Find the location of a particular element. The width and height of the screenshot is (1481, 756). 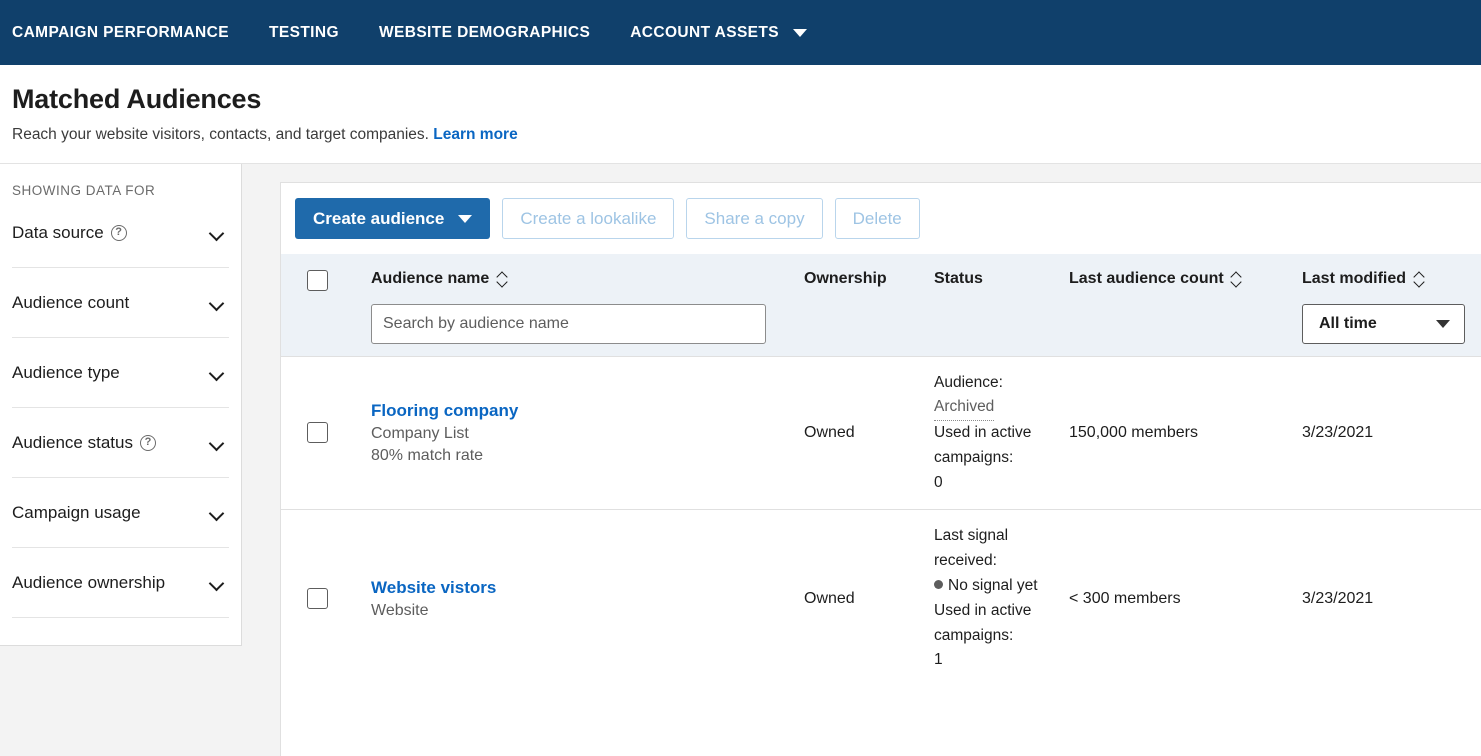

status-label: Last signal received: is located at coordinates (971, 548).